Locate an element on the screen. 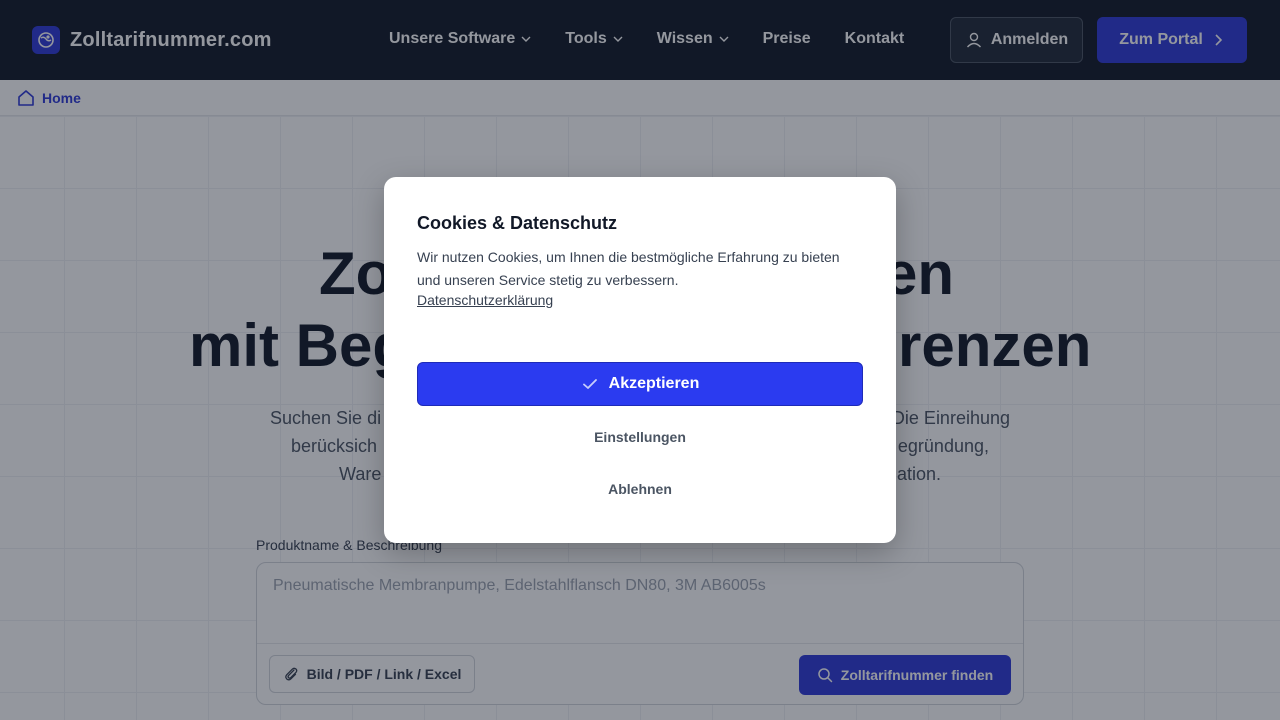  accept-cookies-button: Akzeptieren is located at coordinates (640, 384).